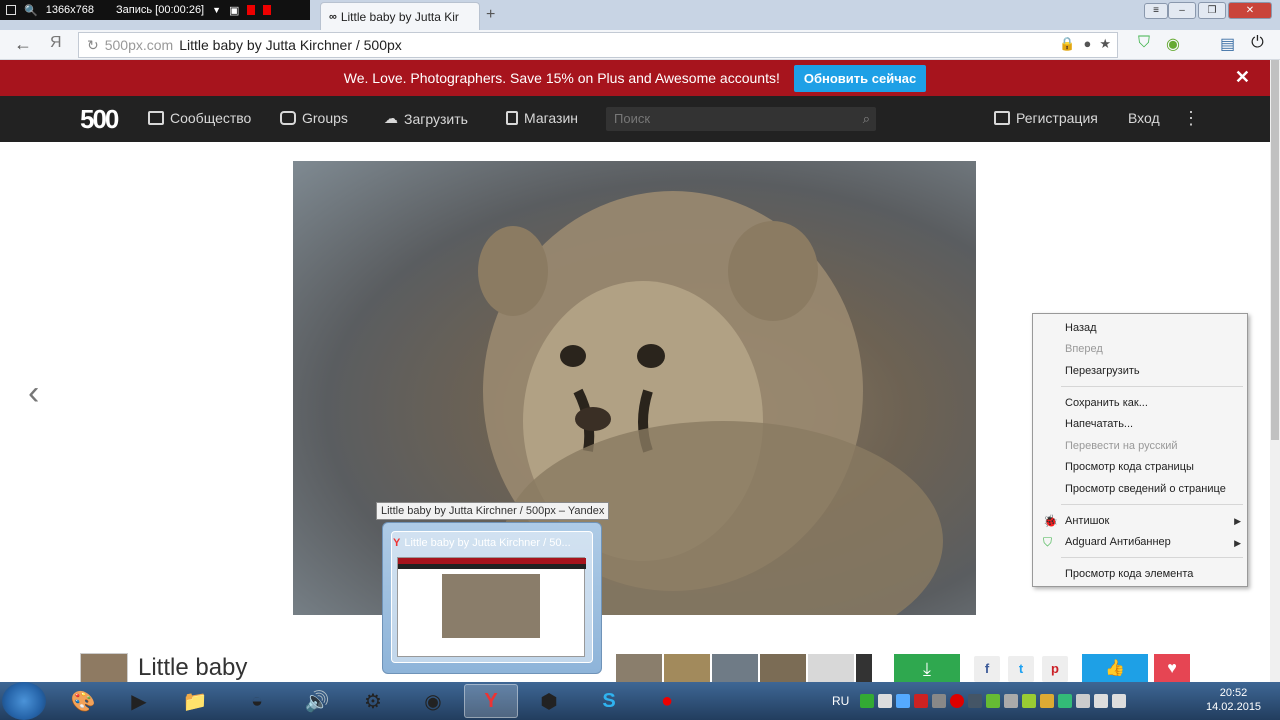 The height and width of the screenshot is (720, 1280). What do you see at coordinates (11, 10) in the screenshot?
I see `recorder-window-icon` at bounding box center [11, 10].